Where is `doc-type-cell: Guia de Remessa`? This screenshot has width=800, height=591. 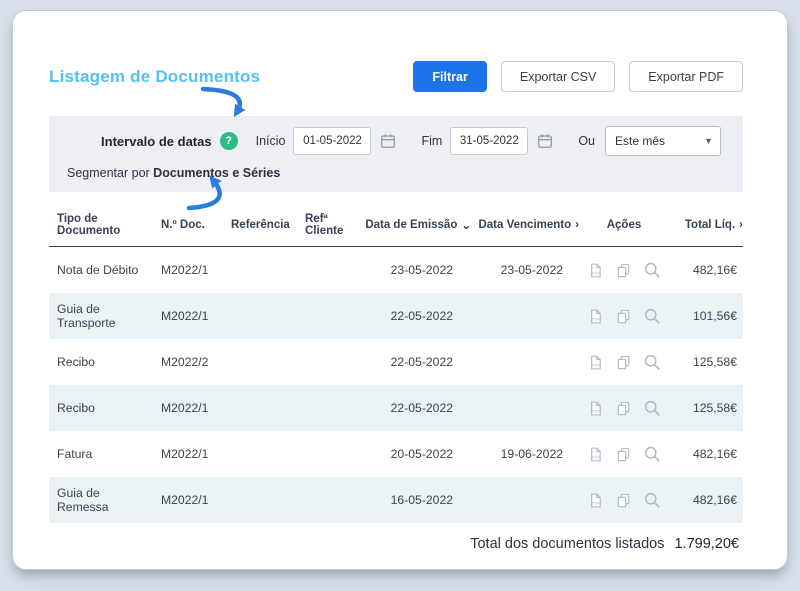
doc-type-cell: Guia de Remessa is located at coordinates (83, 500).